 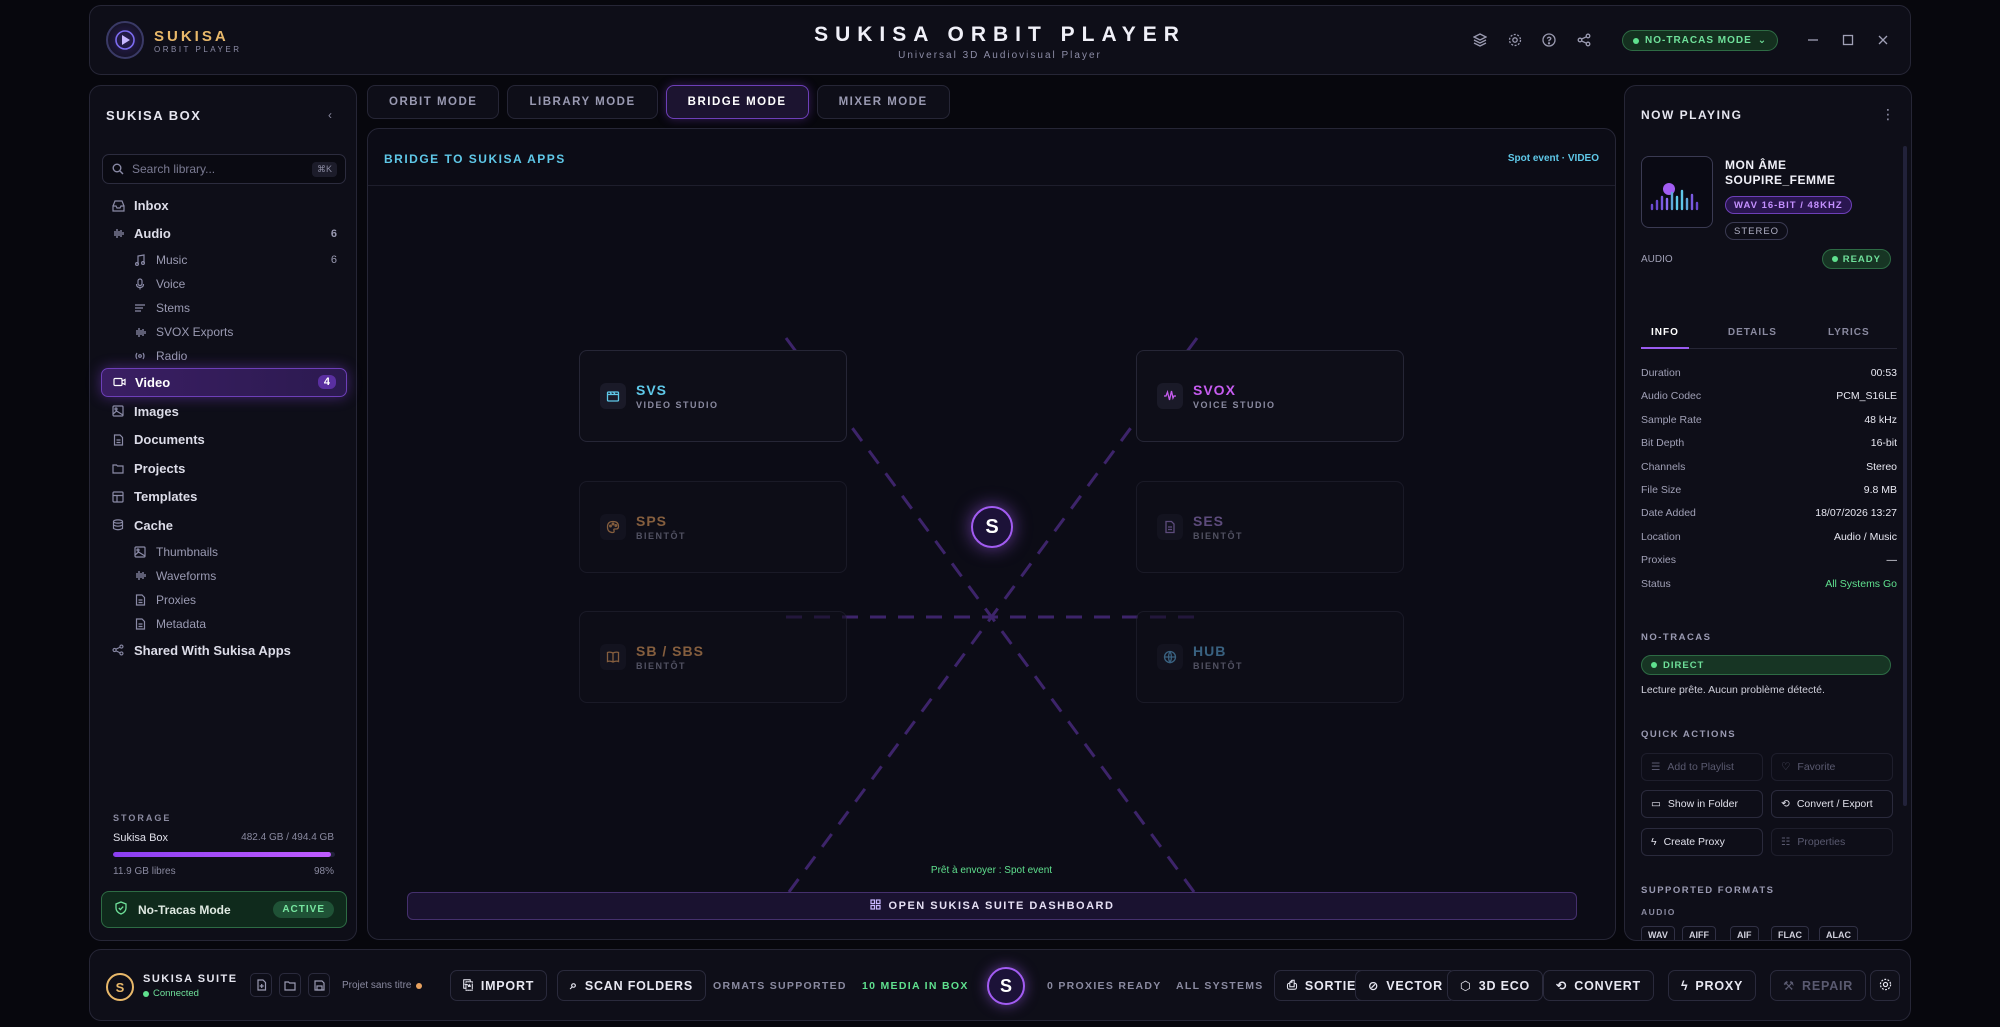 I want to click on info-key: Sample Rate, so click(x=1671, y=419).